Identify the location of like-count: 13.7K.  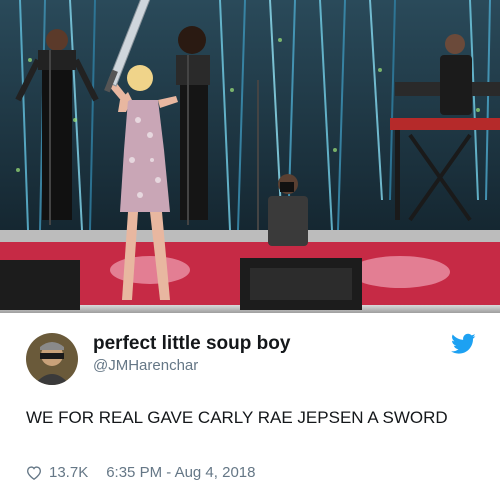
(68, 472).